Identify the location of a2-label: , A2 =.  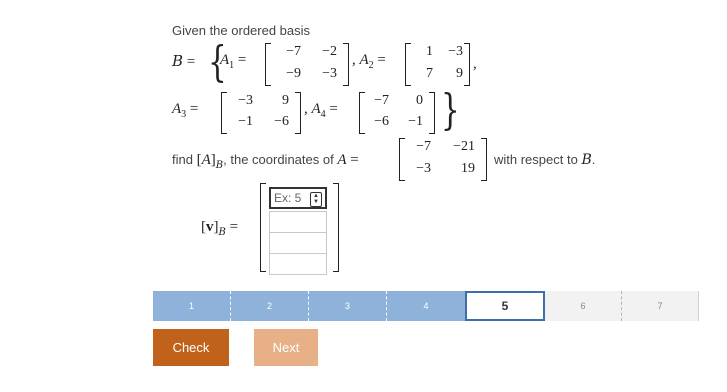
(369, 61).